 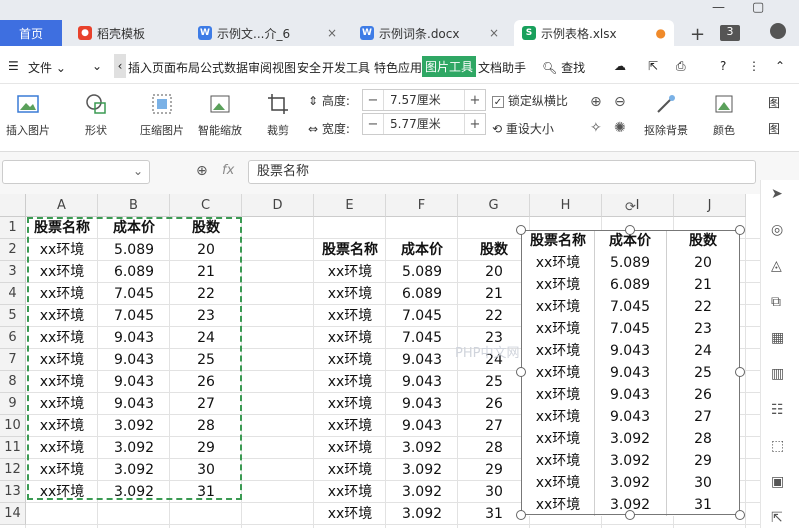 I want to click on tab-doc-example: W 示例文...介_6 ×, so click(x=267, y=33).